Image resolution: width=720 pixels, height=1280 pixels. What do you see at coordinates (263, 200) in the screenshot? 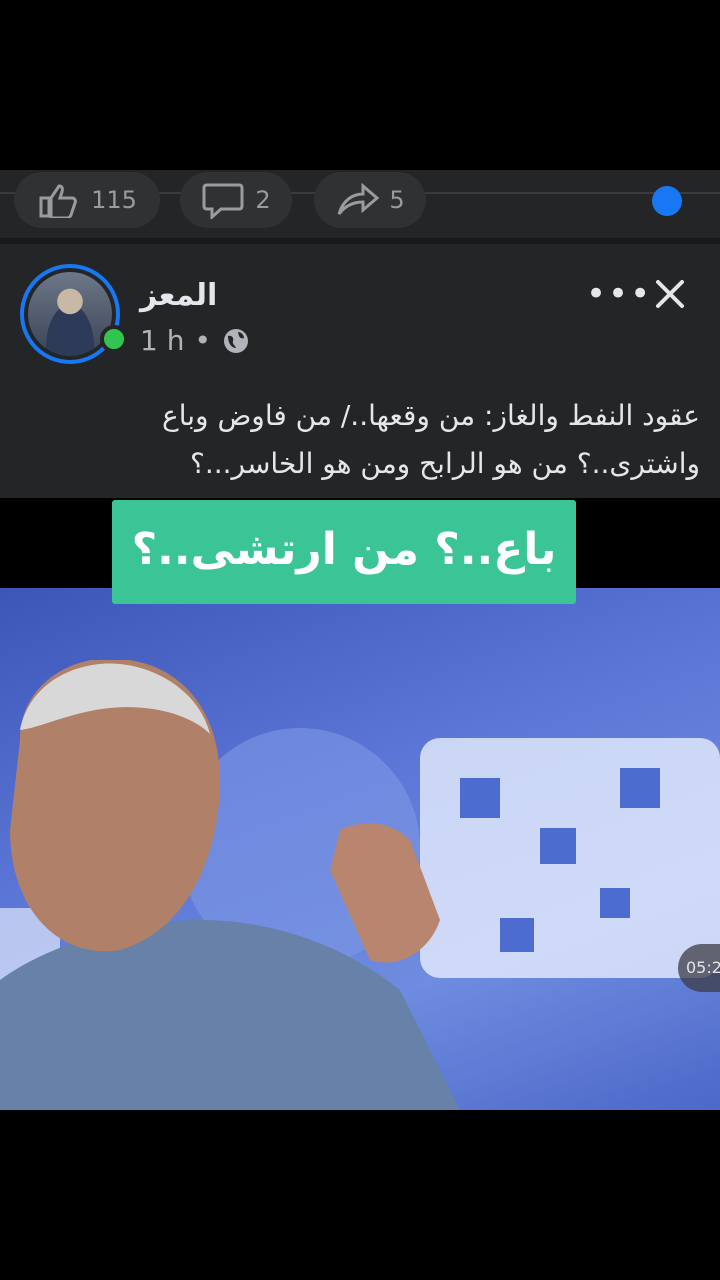
I see `comment-count: 2` at bounding box center [263, 200].